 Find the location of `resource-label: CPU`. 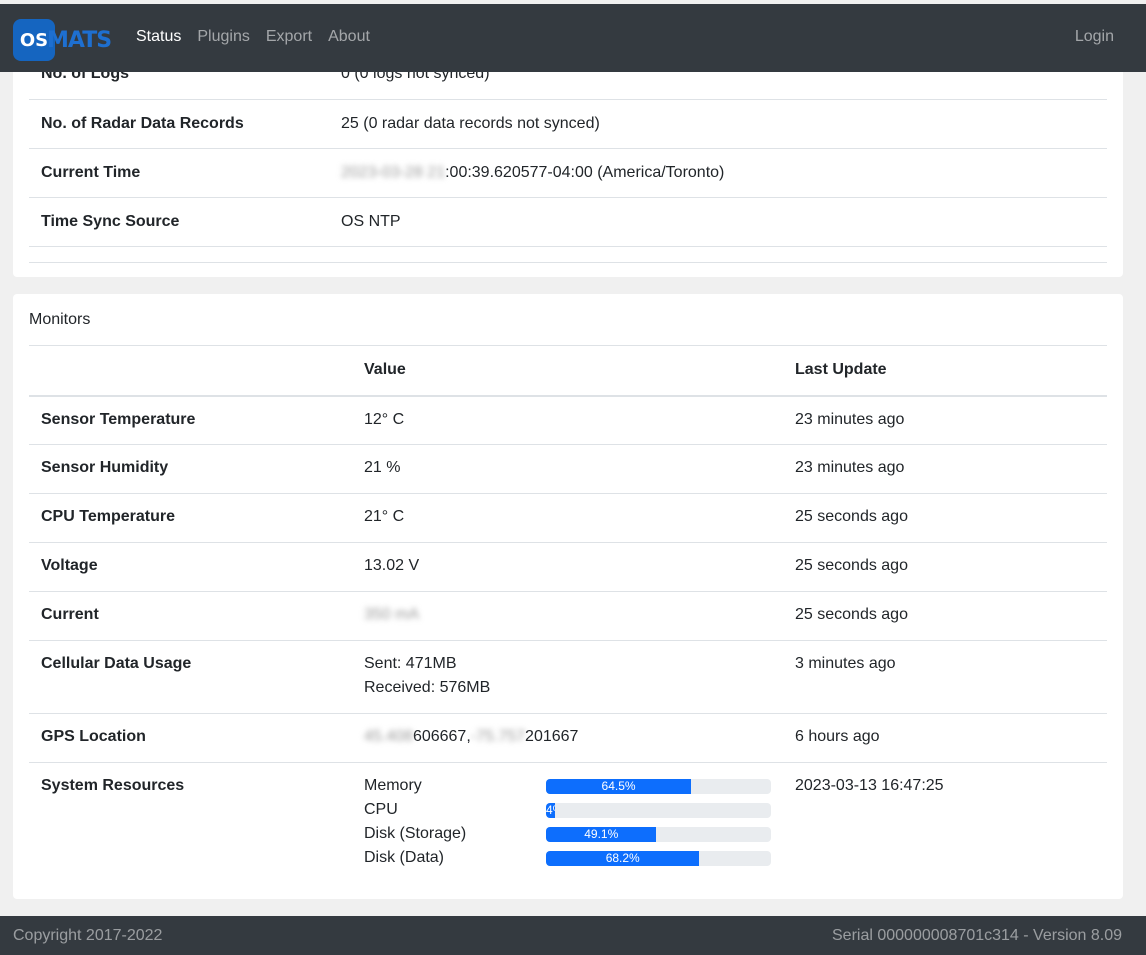

resource-label: CPU is located at coordinates (381, 809).